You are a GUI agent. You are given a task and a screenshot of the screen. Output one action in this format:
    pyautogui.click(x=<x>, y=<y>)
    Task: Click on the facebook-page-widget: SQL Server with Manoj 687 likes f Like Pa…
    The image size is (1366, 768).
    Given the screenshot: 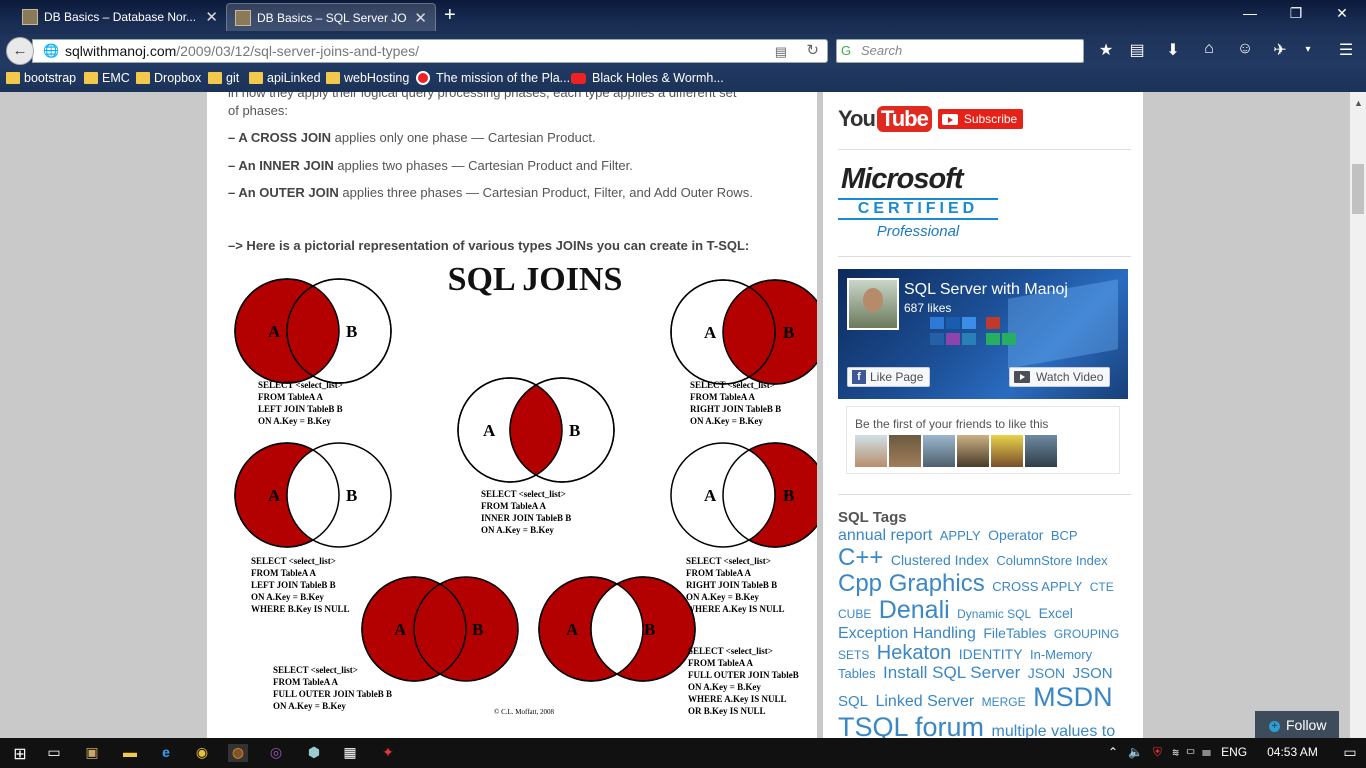 What is the action you would take?
    pyautogui.click(x=983, y=334)
    